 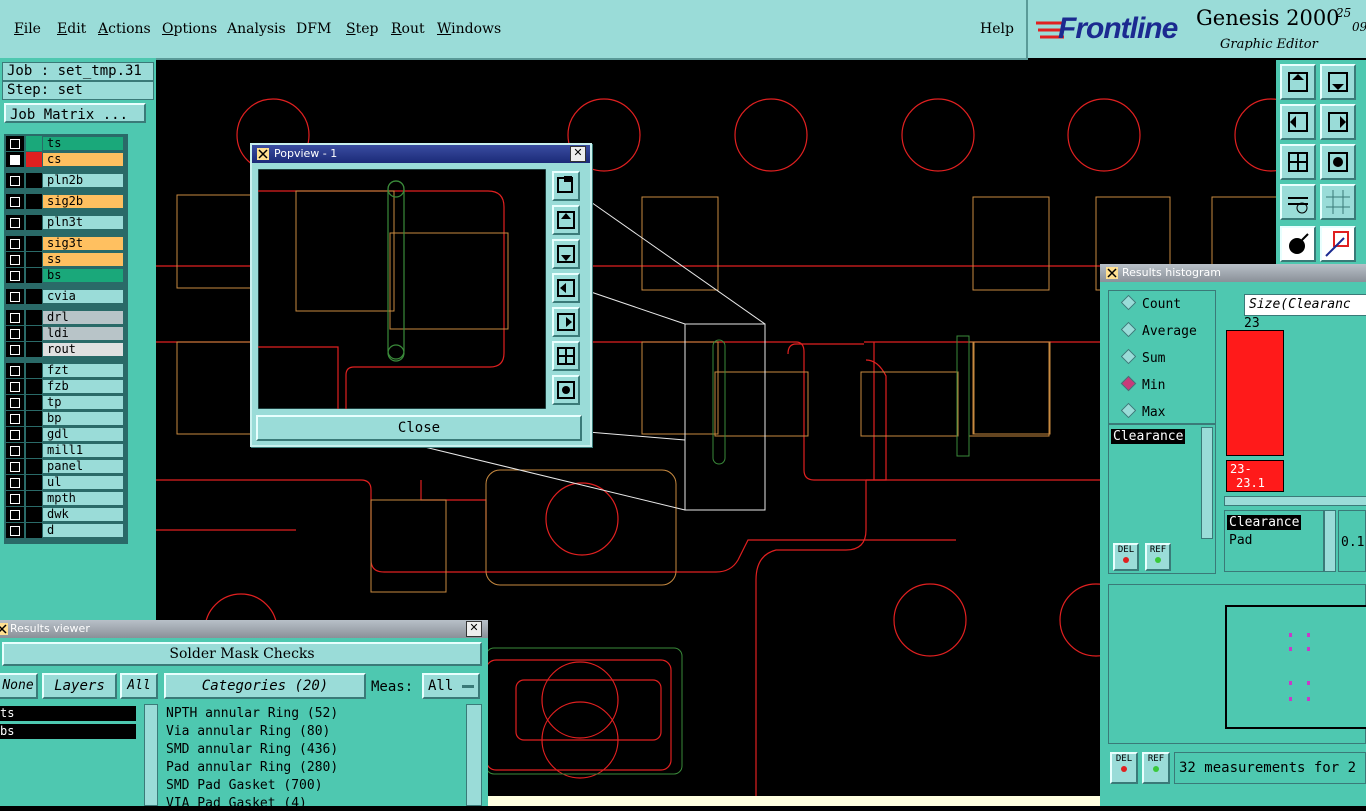 I want to click on layer-row-mill1: mill1, so click(x=65, y=450).